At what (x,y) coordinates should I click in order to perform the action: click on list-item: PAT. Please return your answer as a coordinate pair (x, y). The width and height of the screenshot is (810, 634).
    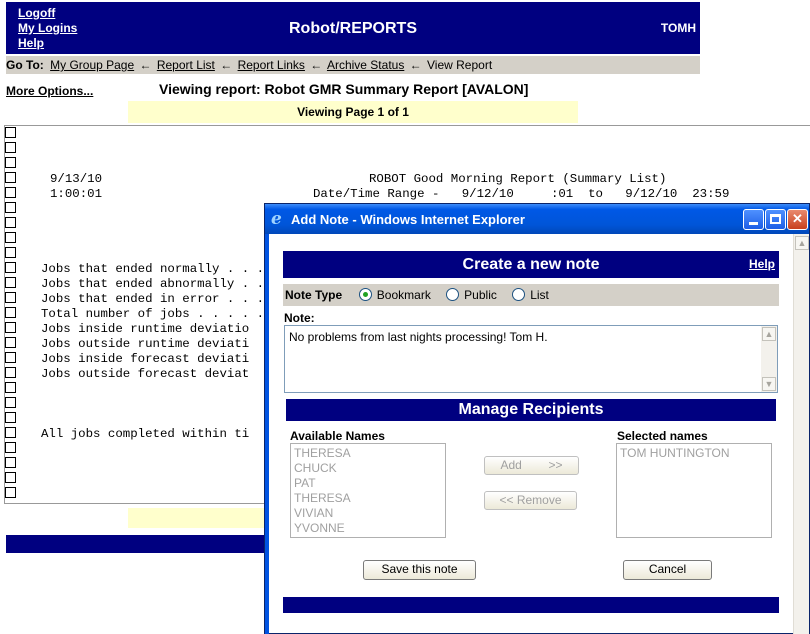
    Looking at the image, I should click on (368, 483).